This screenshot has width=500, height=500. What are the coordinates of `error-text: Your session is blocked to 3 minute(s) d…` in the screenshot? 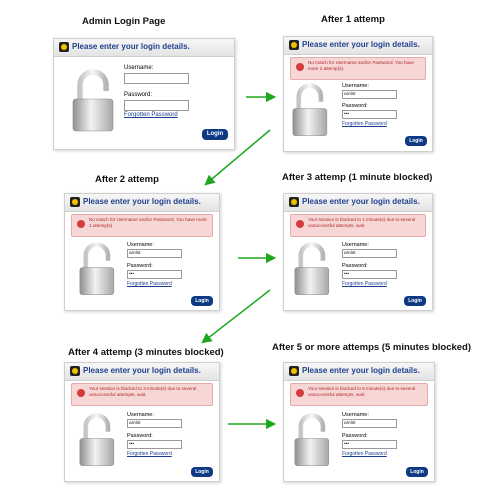 It's located at (143, 391).